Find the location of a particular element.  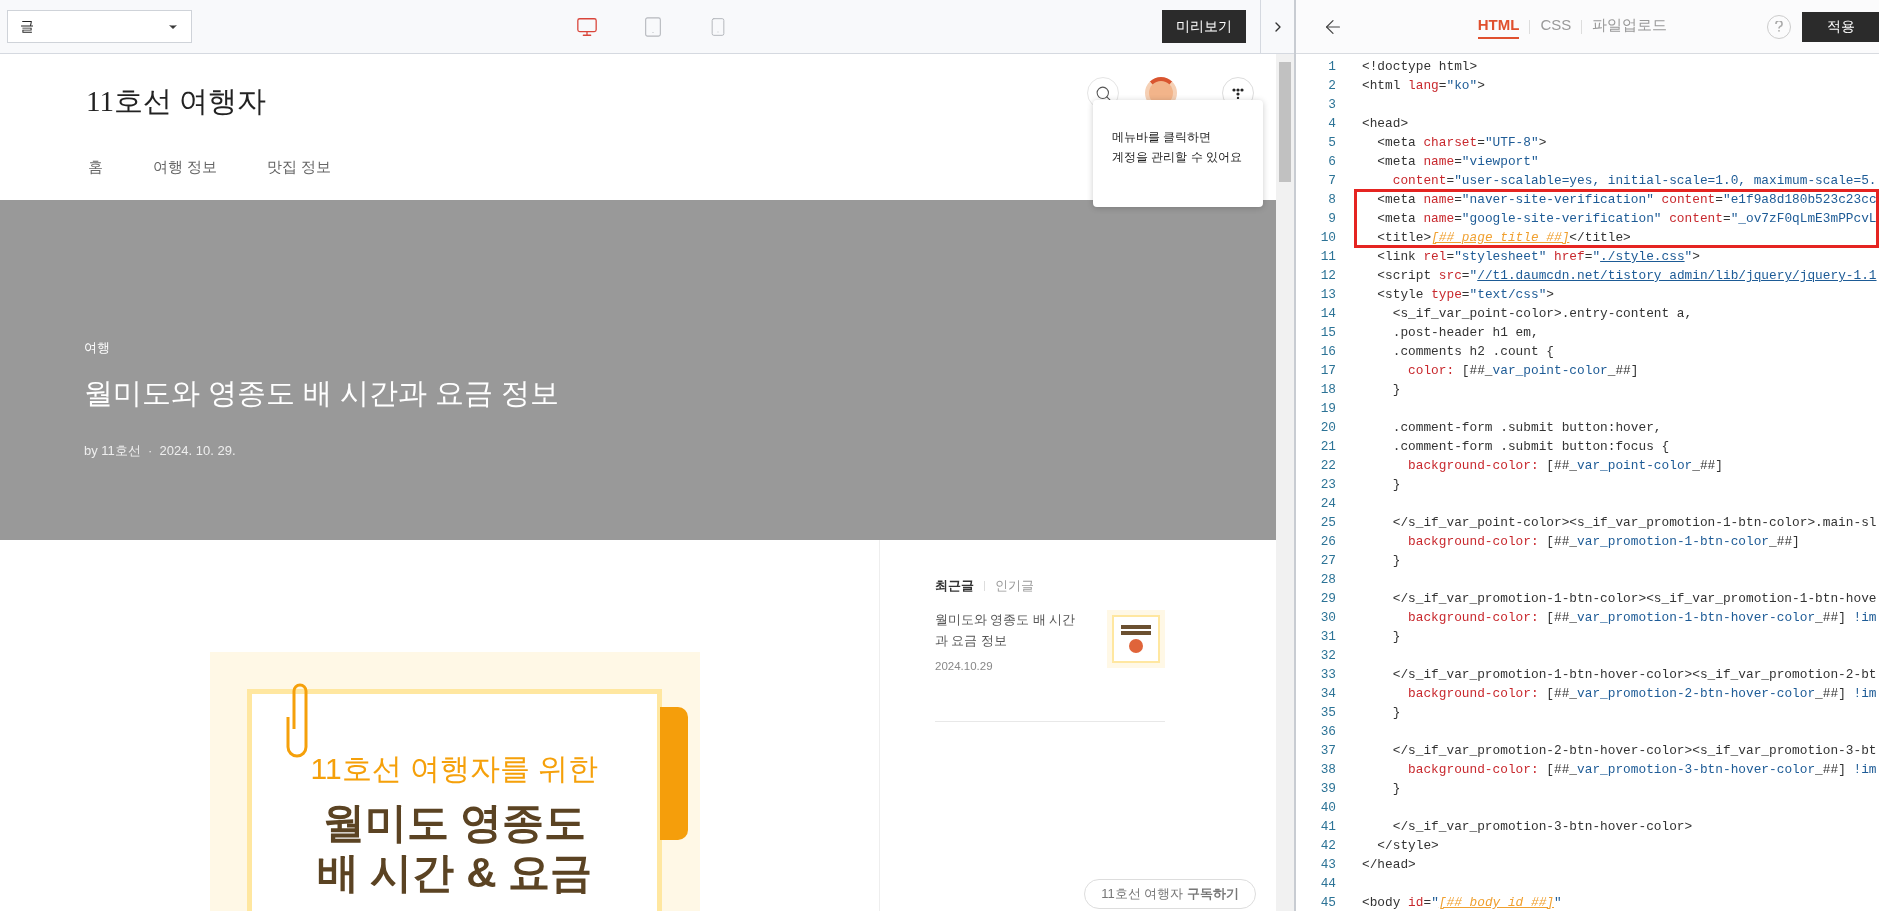

line-number: 22 is located at coordinates (1327, 466).